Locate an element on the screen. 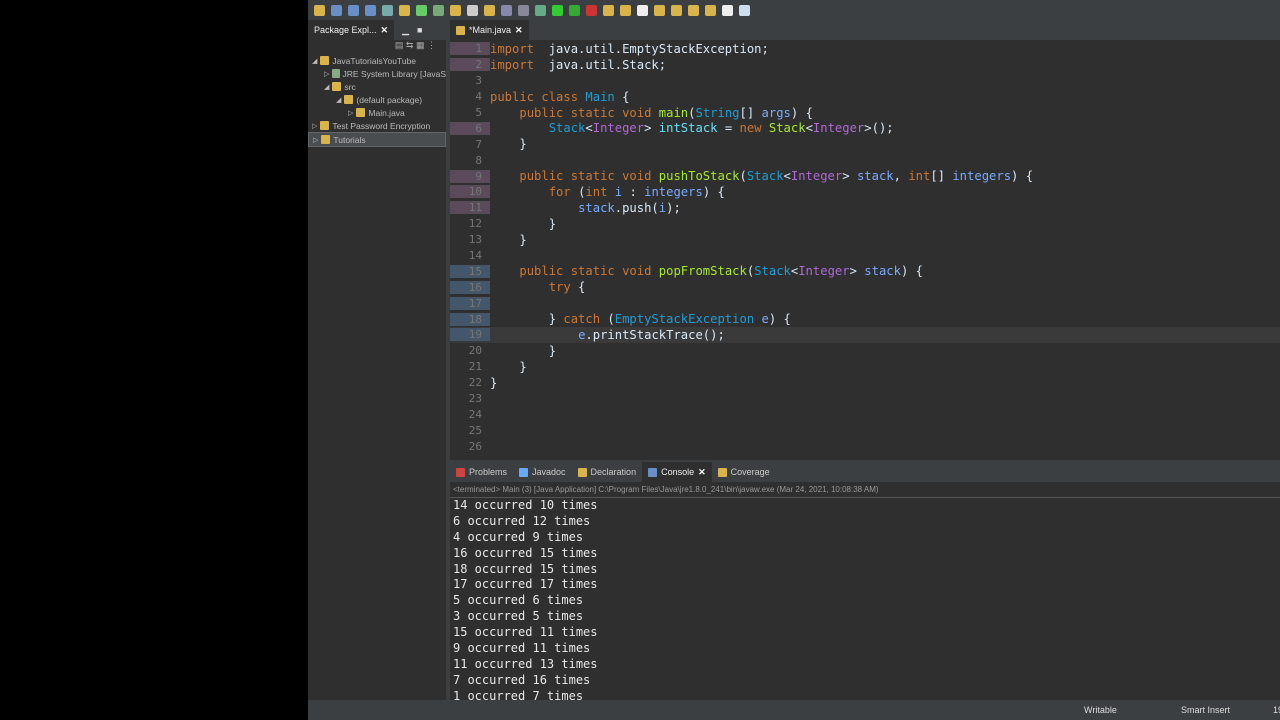 This screenshot has height=720, width=1280. console-icon is located at coordinates (653, 472).